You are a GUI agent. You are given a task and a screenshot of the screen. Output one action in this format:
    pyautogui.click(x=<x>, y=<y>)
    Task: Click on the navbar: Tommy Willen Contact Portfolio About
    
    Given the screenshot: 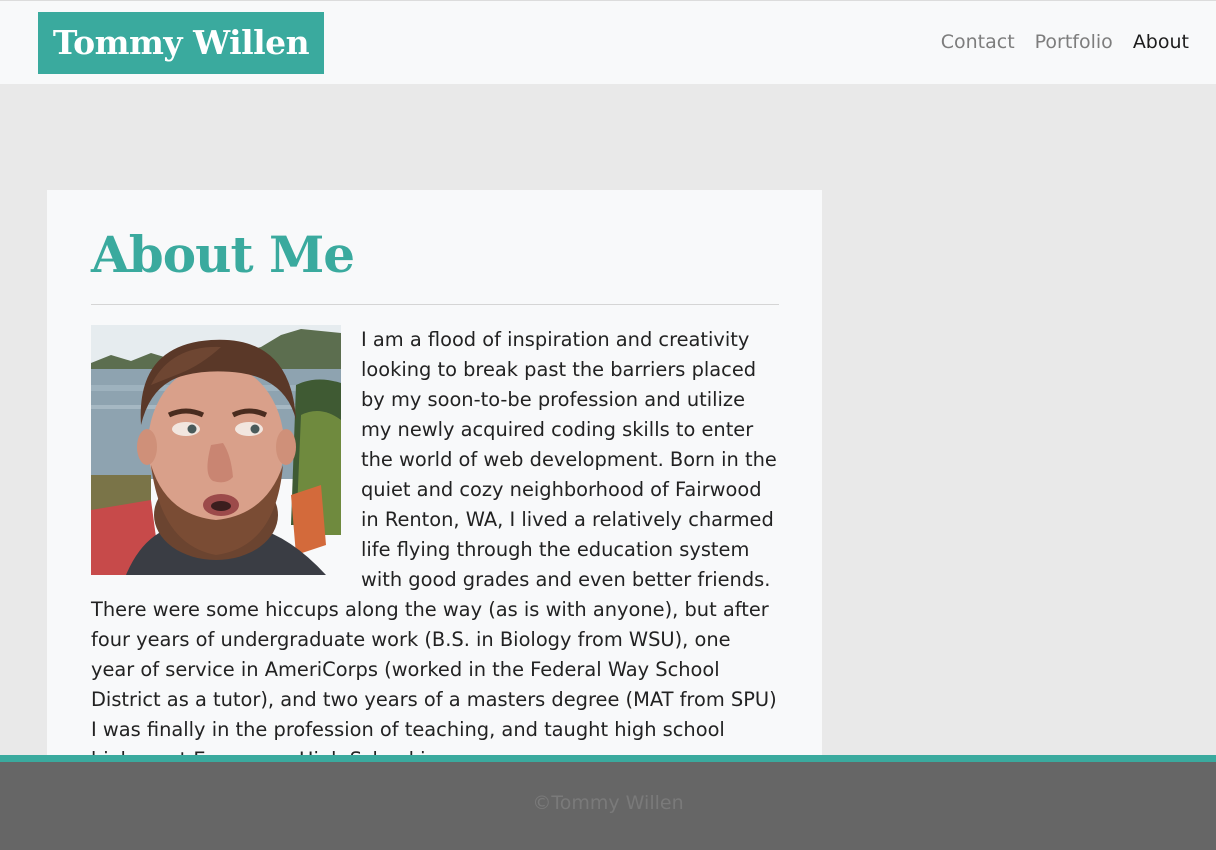 What is the action you would take?
    pyautogui.click(x=608, y=42)
    